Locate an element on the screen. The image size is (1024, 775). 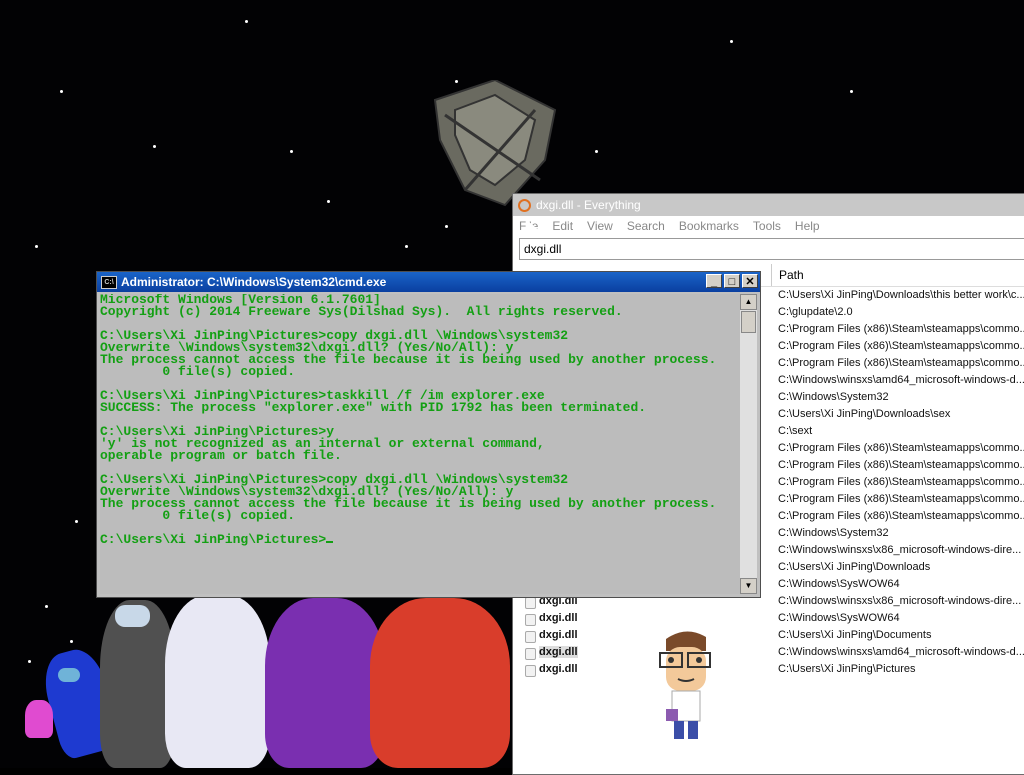
minimize-button: _ is located at coordinates (714, 281).